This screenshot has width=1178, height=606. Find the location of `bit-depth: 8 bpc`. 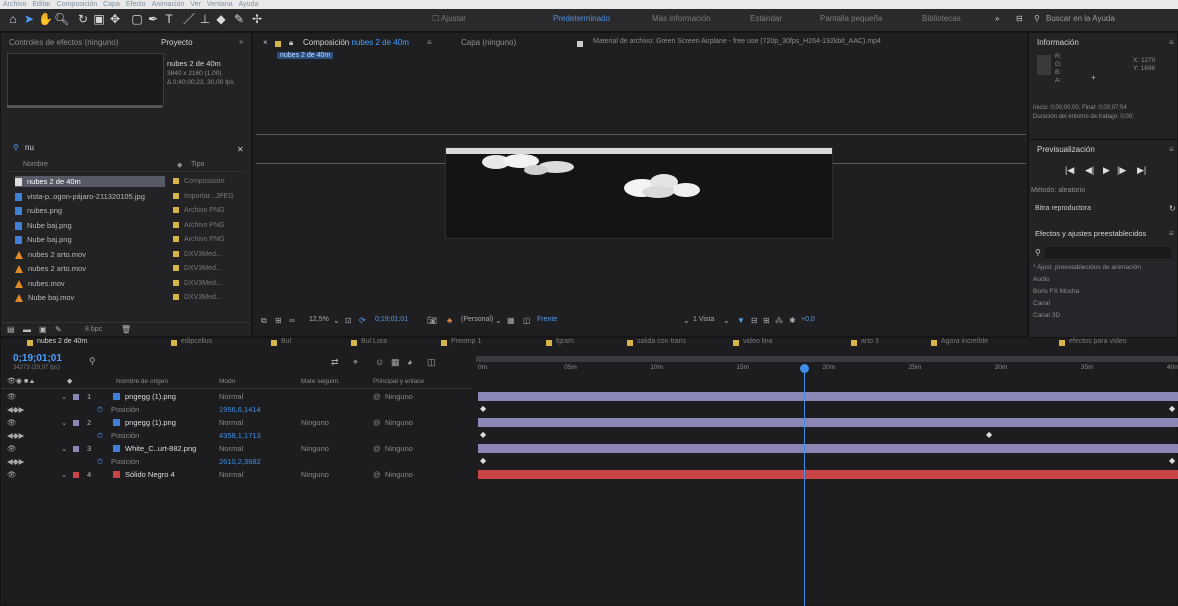

bit-depth: 8 bpc is located at coordinates (93, 329).